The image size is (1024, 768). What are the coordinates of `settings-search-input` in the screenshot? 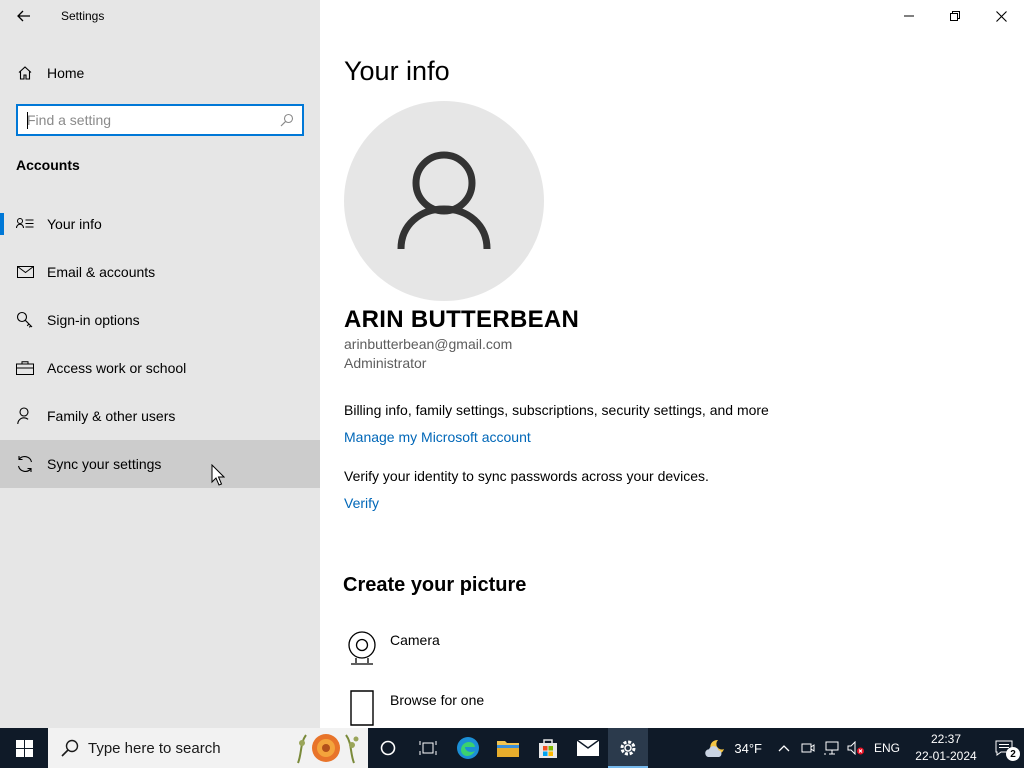 It's located at (147, 120).